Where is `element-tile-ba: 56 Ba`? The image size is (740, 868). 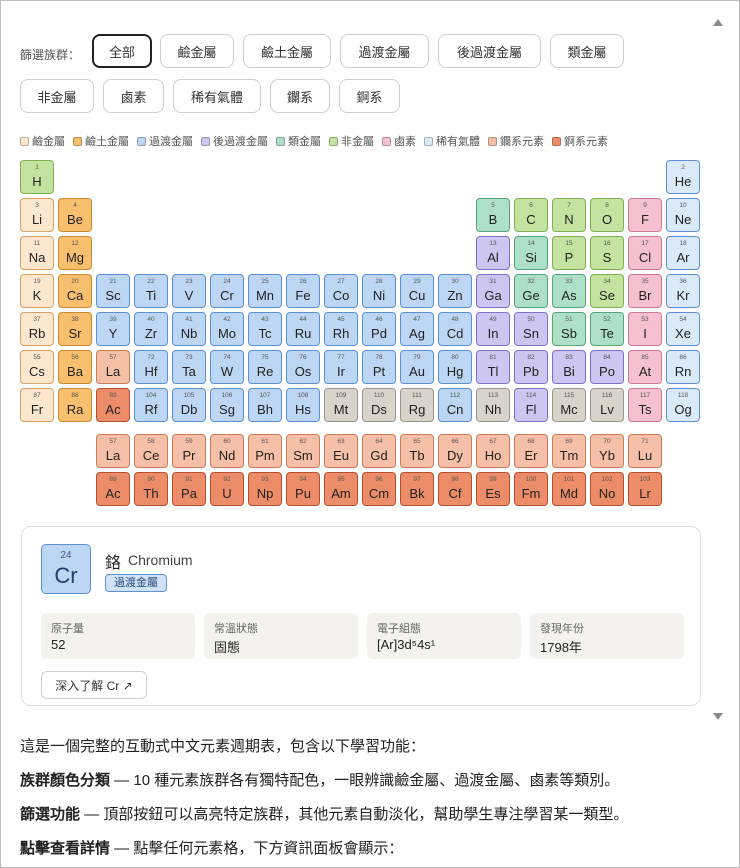
element-tile-ba: 56 Ba is located at coordinates (75, 367).